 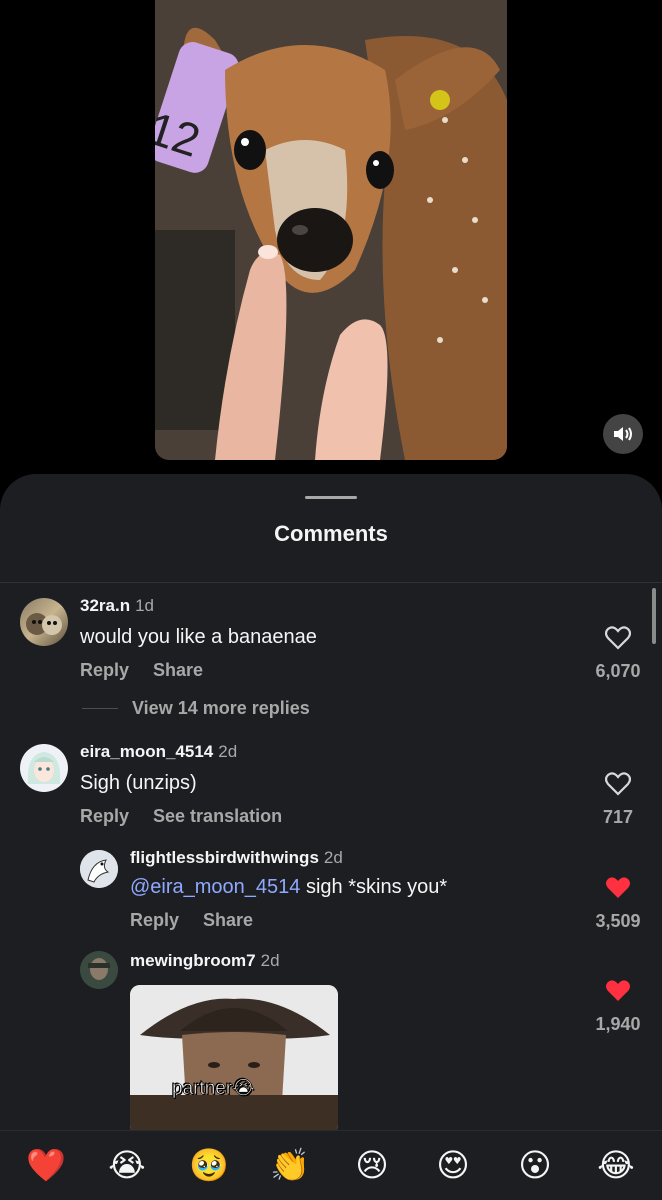 What do you see at coordinates (374, 887) in the screenshot?
I see `reply-body: sigh *skins you*` at bounding box center [374, 887].